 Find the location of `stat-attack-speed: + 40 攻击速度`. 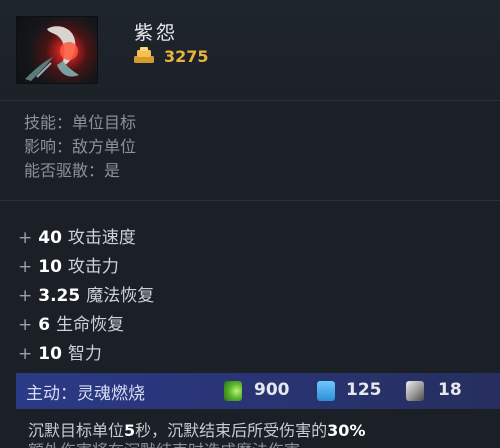

stat-attack-speed: + 40 攻击速度 is located at coordinates (86, 238).